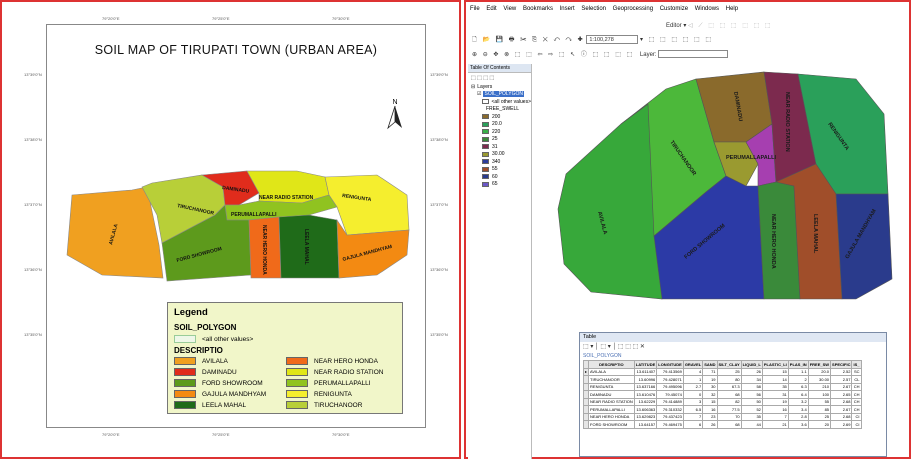 This screenshot has height=459, width=911. Describe the element at coordinates (645, 379) in the screenshot. I see `table-cell: 13.60996` at that location.